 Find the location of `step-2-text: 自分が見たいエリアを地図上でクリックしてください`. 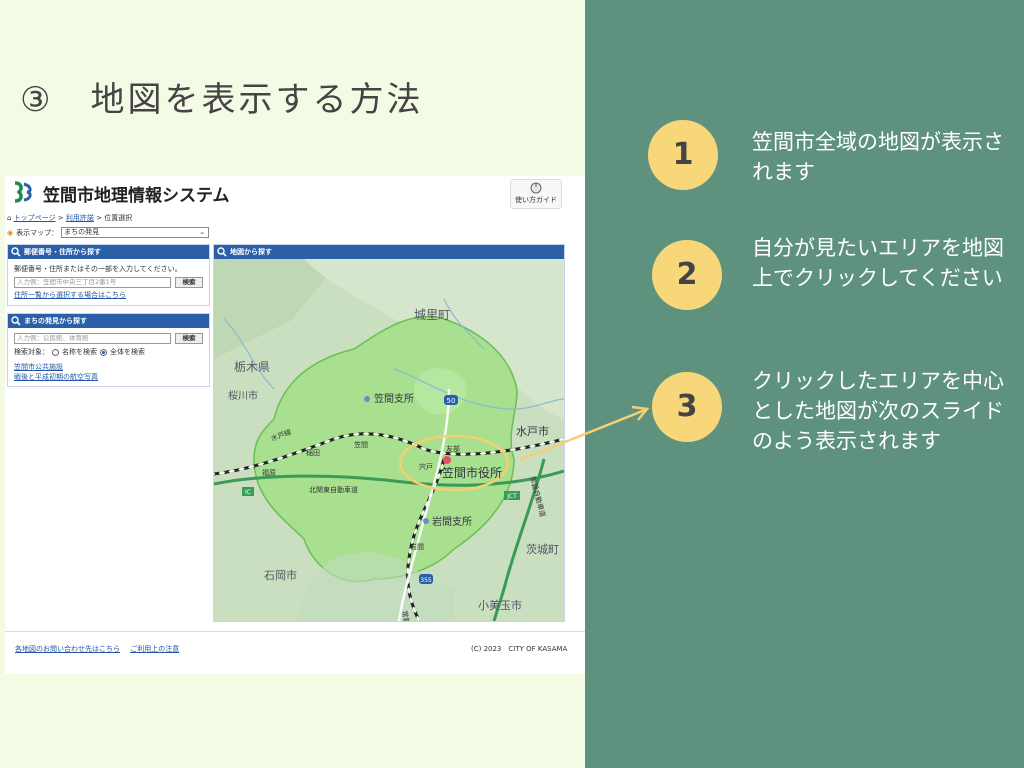

step-2-text: 自分が見たいエリアを地図上でクリックしてください is located at coordinates (878, 263).